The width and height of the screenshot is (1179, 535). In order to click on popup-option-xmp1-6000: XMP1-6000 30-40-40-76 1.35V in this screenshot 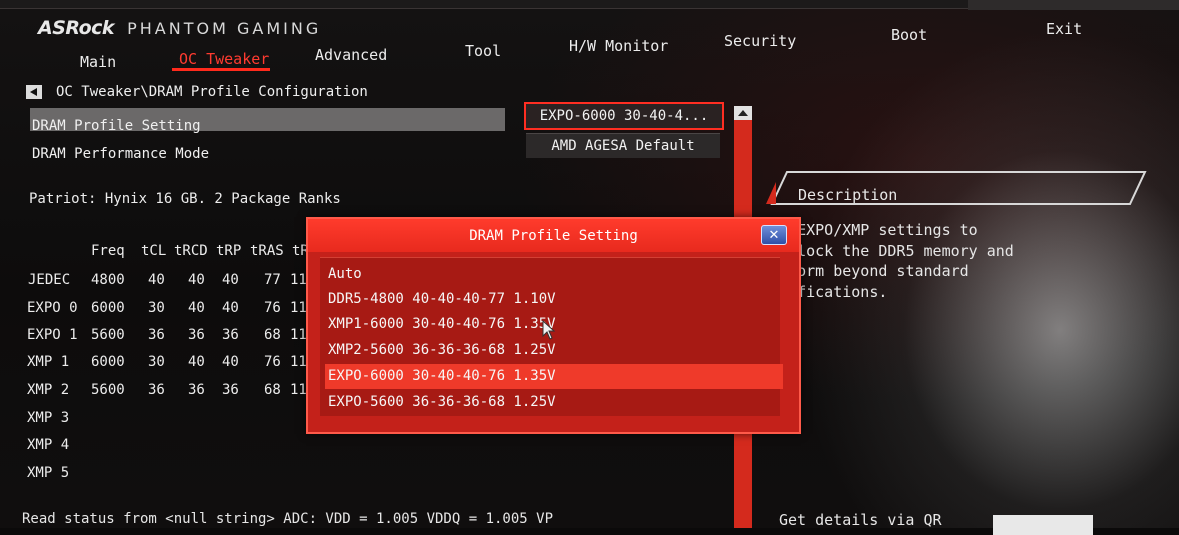, I will do `click(442, 324)`.